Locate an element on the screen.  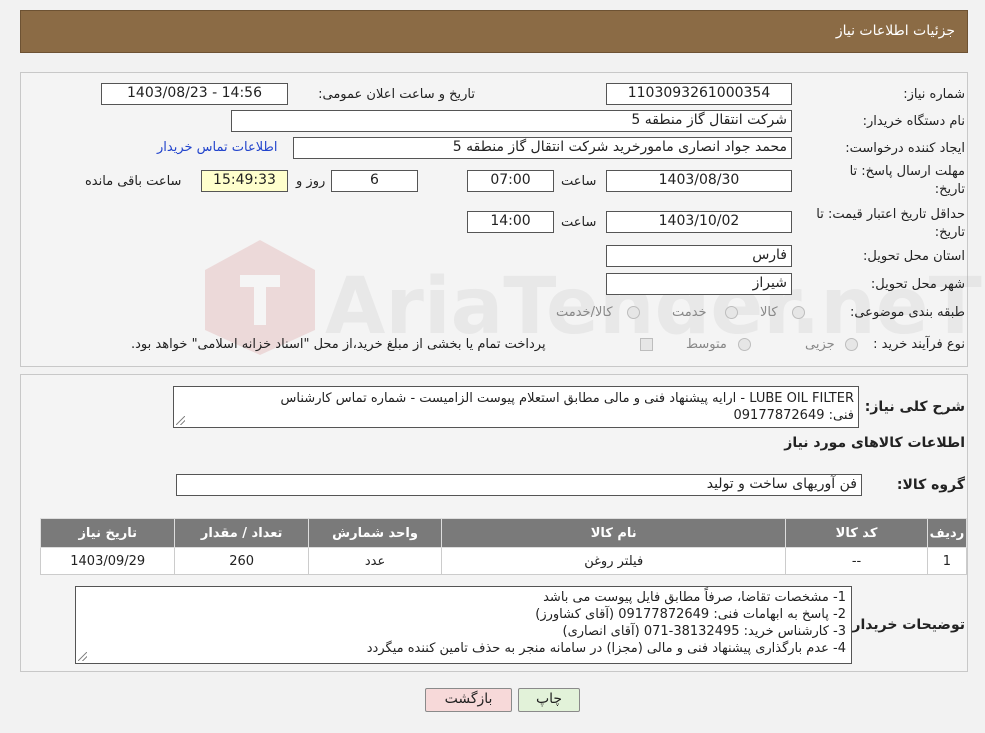
remaining-time-label: ساعت باقی مانده is located at coordinates (133, 181).